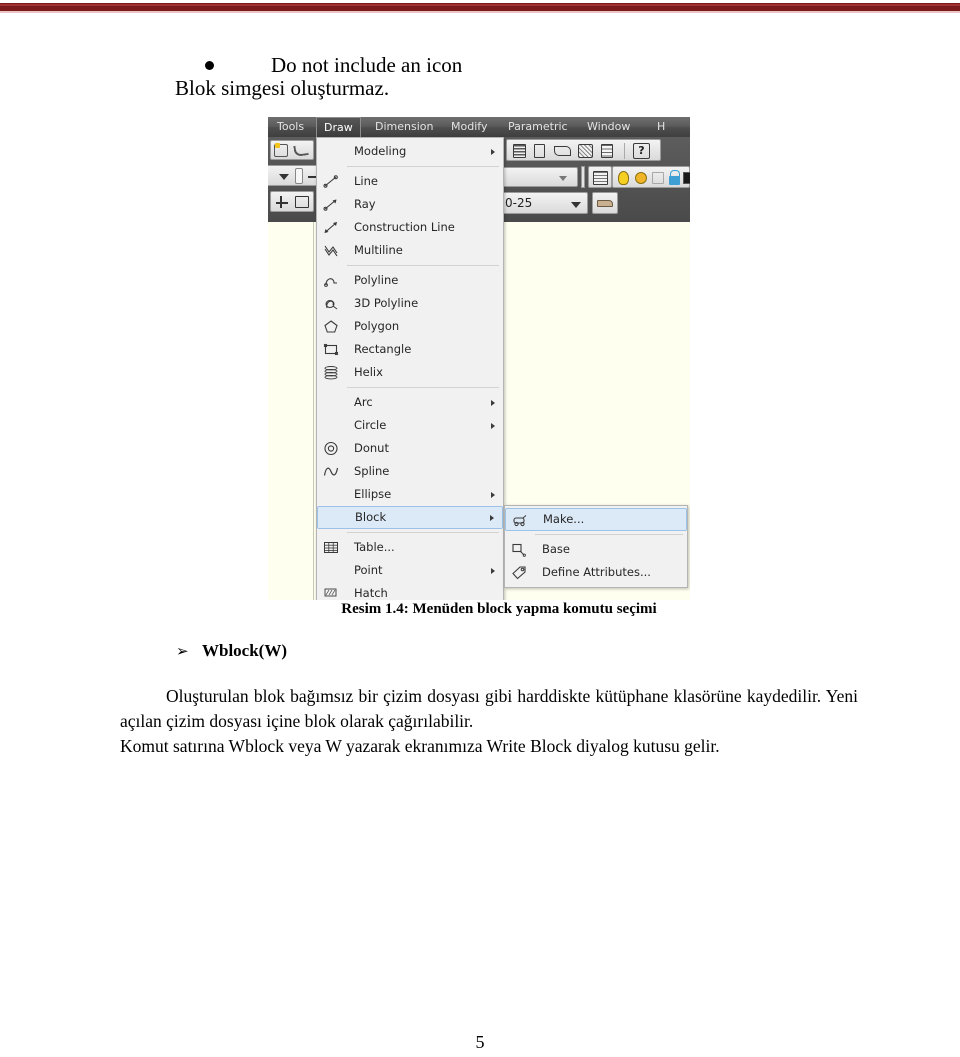 This screenshot has width=960, height=1057. I want to click on menu-item-circle: Circle, so click(410, 425).